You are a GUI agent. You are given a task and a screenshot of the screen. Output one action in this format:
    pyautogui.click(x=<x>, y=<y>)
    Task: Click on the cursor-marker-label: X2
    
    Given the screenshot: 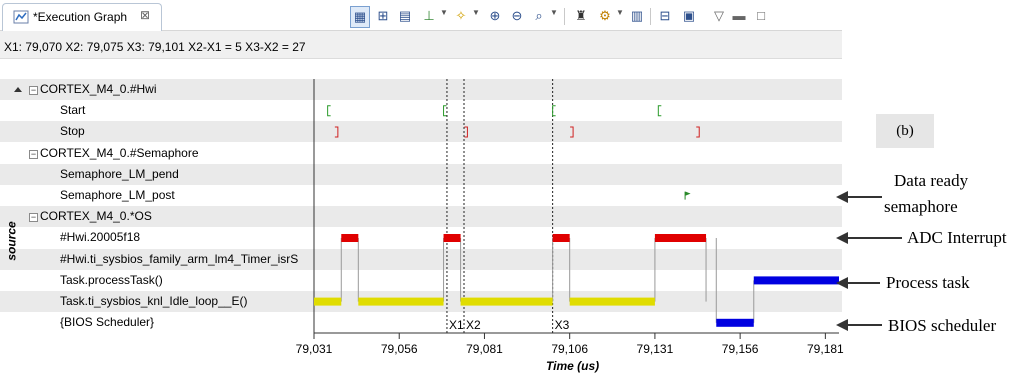 What is the action you would take?
    pyautogui.click(x=473, y=325)
    